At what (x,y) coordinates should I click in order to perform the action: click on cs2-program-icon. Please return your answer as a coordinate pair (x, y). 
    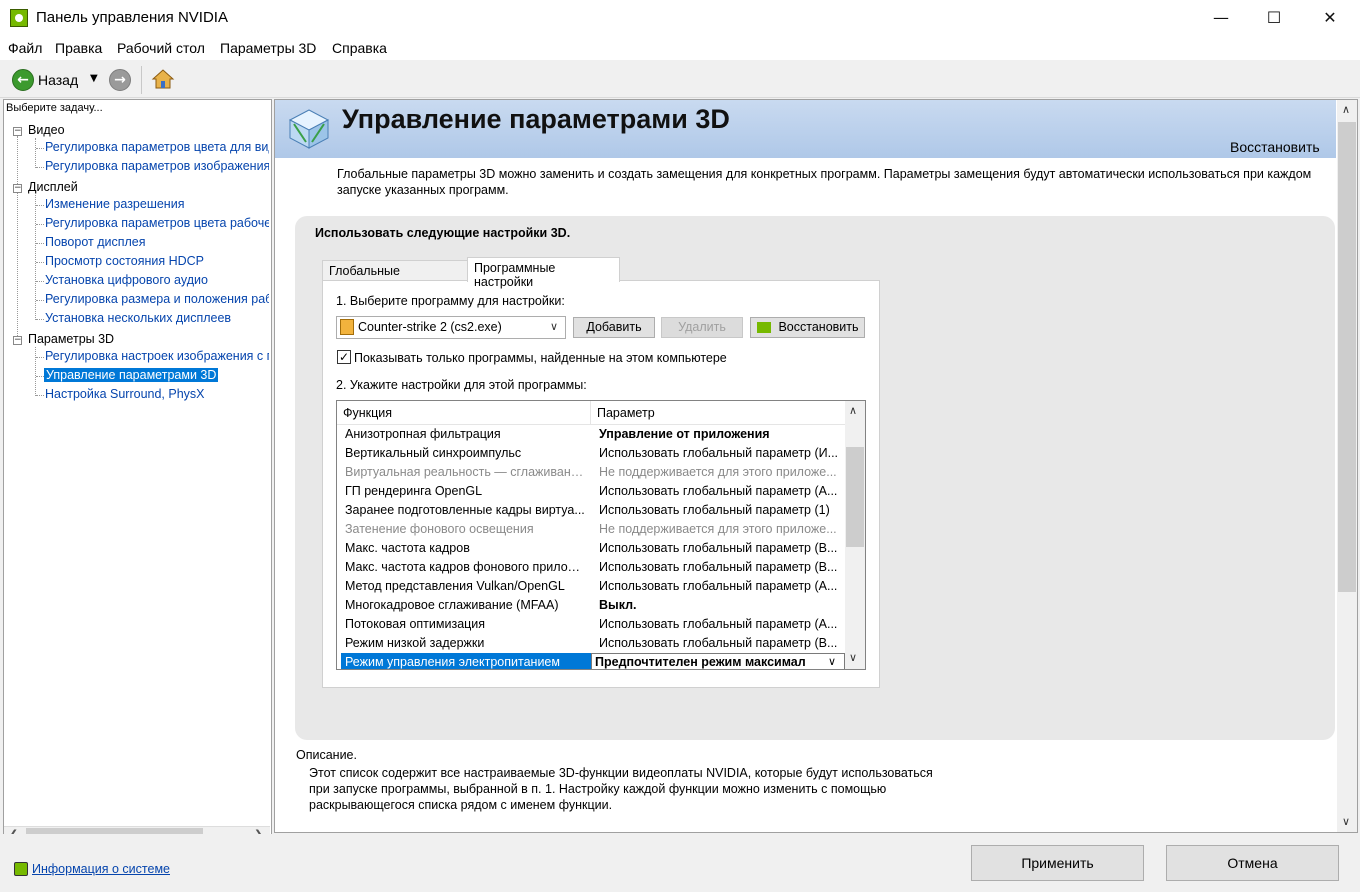
    Looking at the image, I should click on (347, 327).